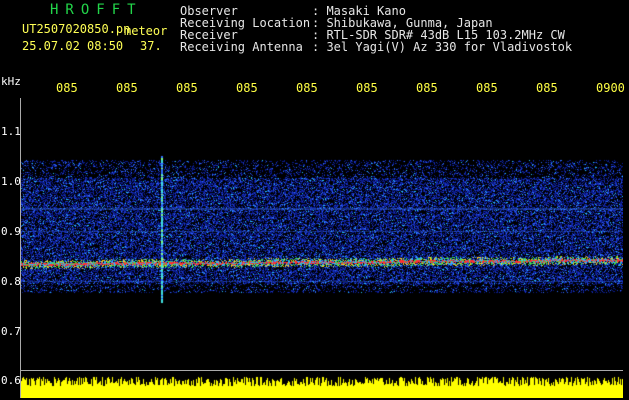 This screenshot has width=629, height=400. What do you see at coordinates (146, 31) in the screenshot?
I see `event-type-label: meteor` at bounding box center [146, 31].